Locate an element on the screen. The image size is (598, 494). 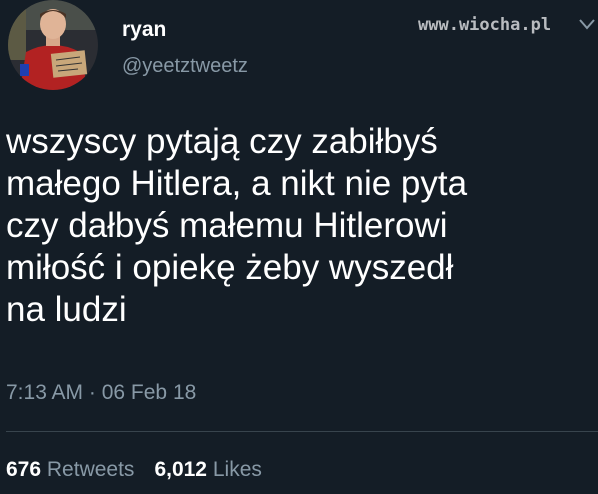
likes-link: 6,012 Likes is located at coordinates (207, 469).